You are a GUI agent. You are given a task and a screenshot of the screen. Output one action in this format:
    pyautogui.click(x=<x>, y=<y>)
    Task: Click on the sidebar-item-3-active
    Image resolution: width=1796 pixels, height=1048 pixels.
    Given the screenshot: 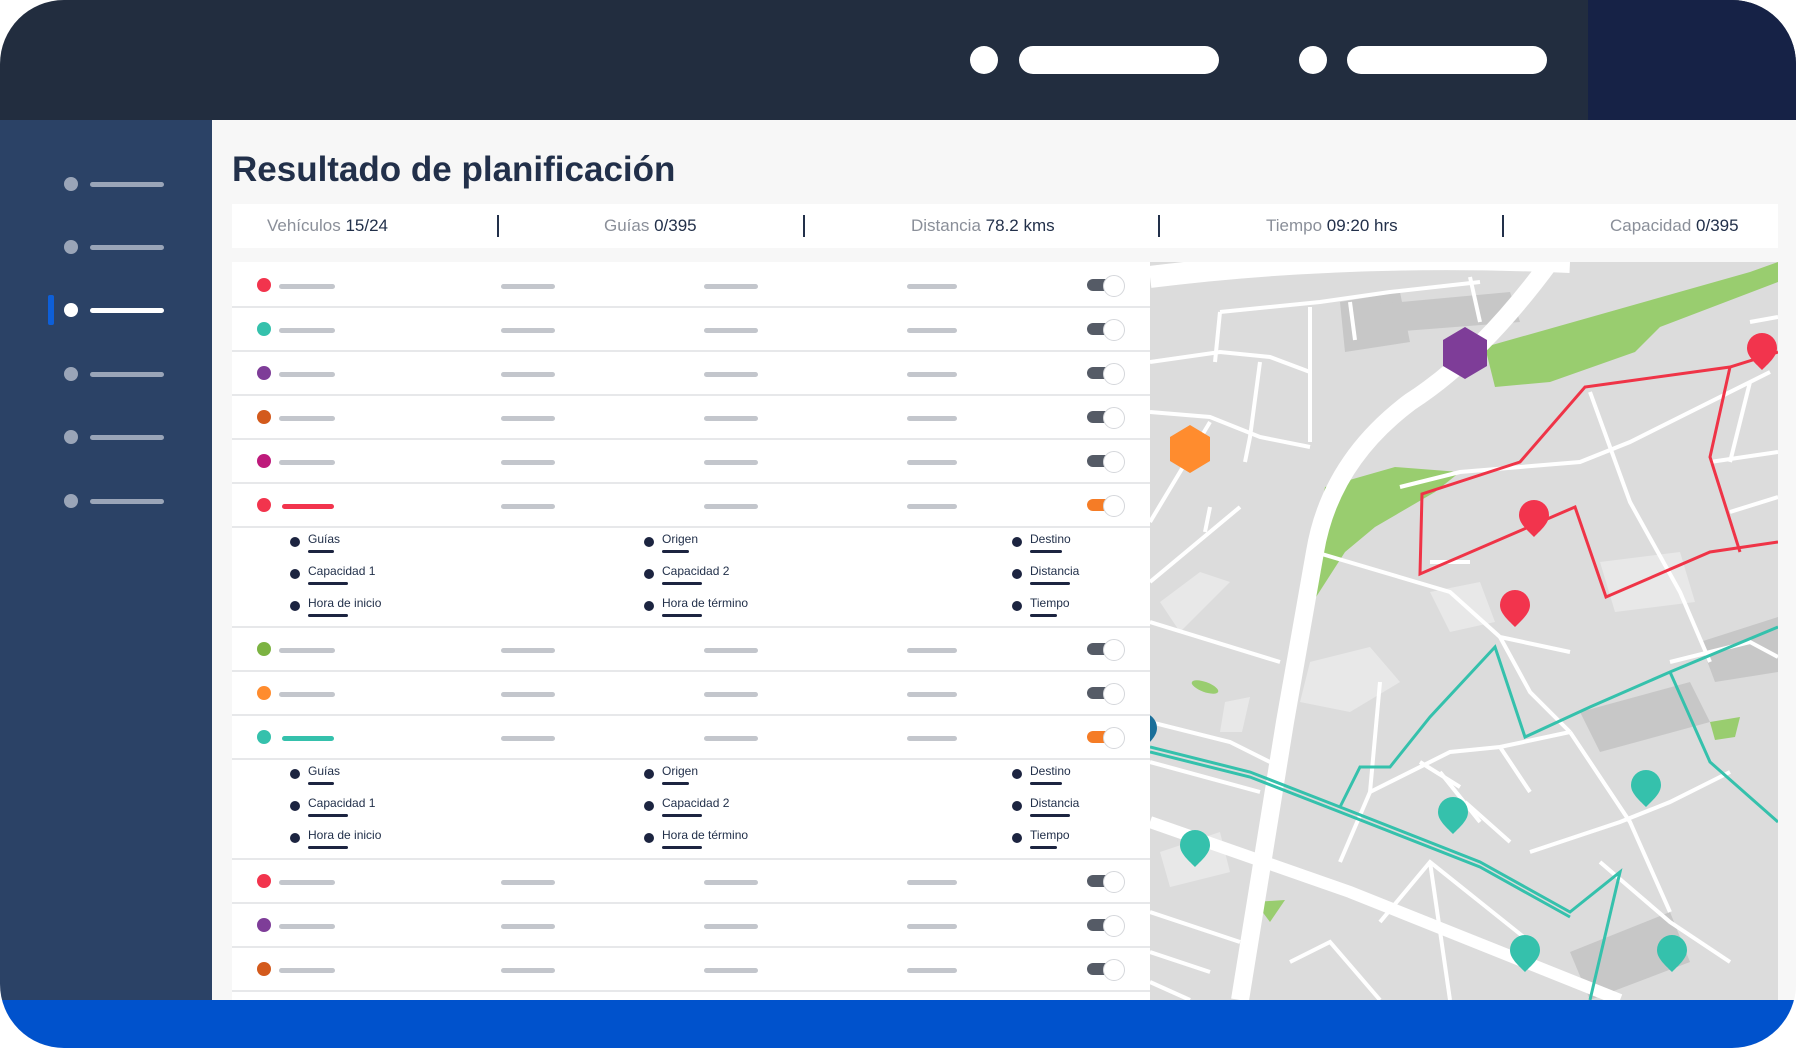 What is the action you would take?
    pyautogui.click(x=114, y=310)
    